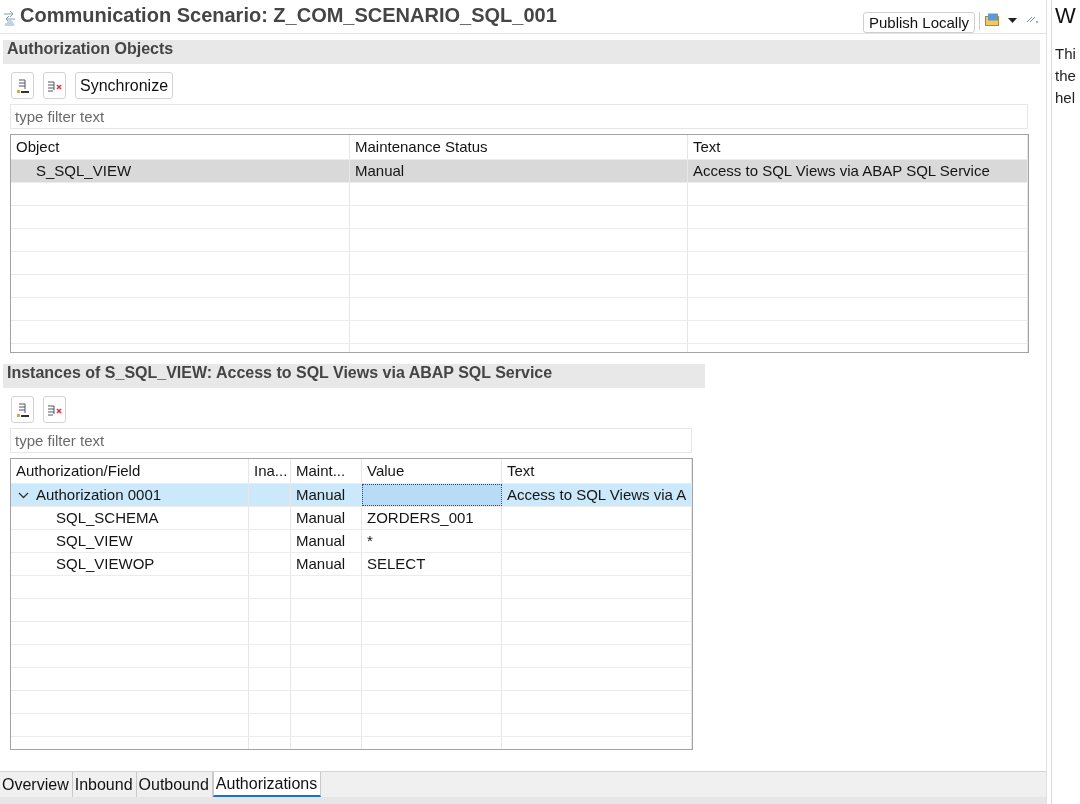 Image resolution: width=1080 pixels, height=804 pixels. Describe the element at coordinates (432, 541) in the screenshot. I see `table-cell: *` at that location.